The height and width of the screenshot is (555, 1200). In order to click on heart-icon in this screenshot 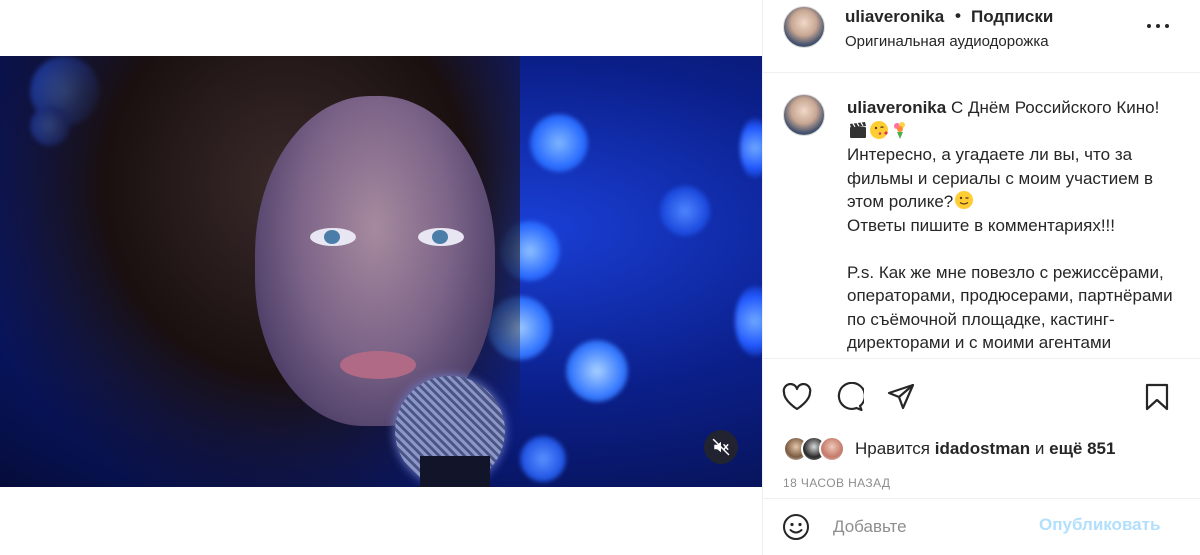, I will do `click(797, 397)`.